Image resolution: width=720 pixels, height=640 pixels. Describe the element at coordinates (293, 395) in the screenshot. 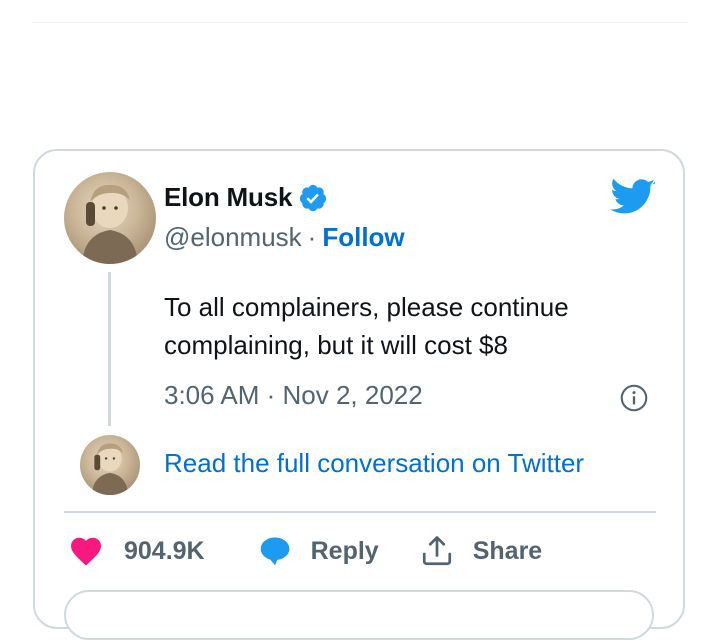

I see `tweet-timestamp: 3:06 AM · Nov 2, 2022` at that location.